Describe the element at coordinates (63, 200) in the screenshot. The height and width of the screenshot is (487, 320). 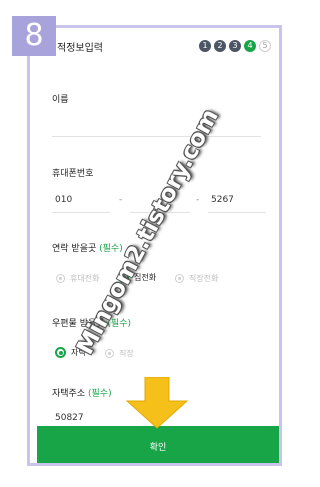
I see `phone-part1-input: 010` at that location.